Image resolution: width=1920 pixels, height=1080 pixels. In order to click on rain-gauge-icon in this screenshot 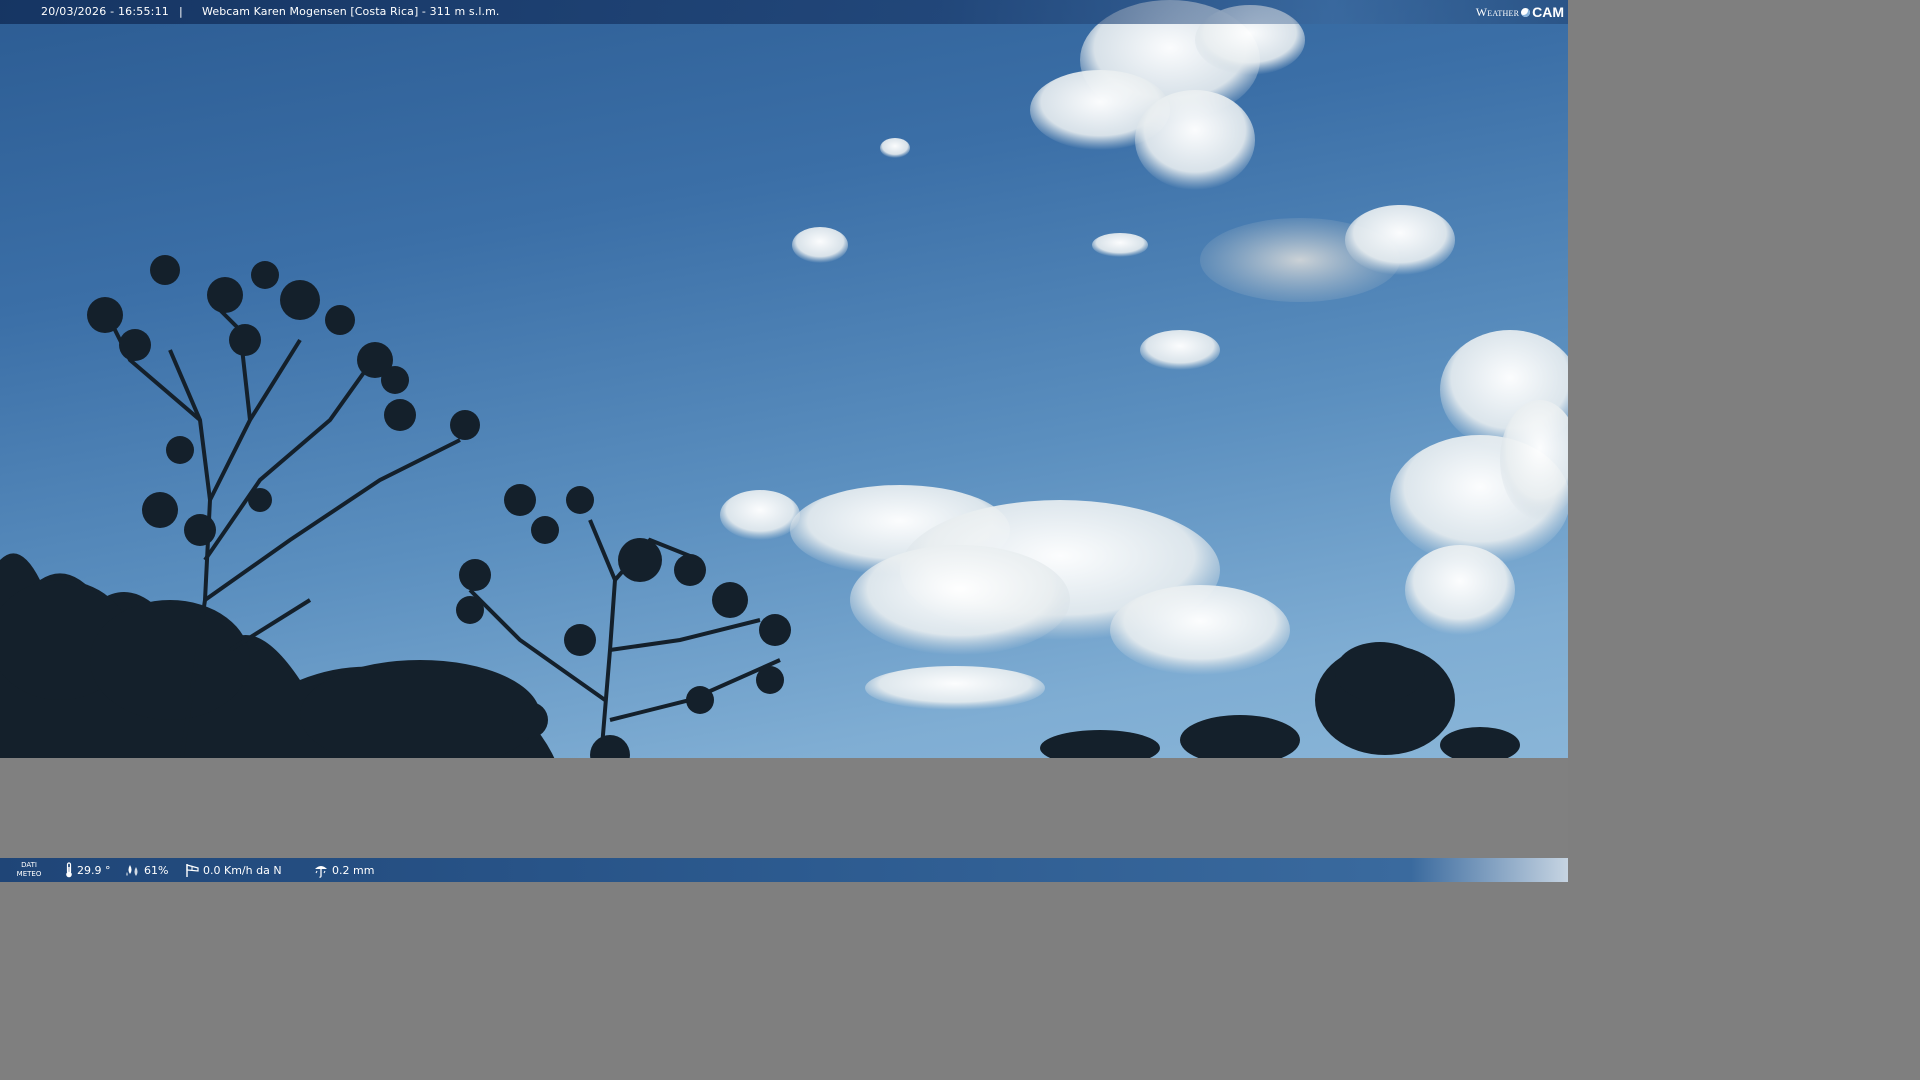, I will do `click(321, 872)`.